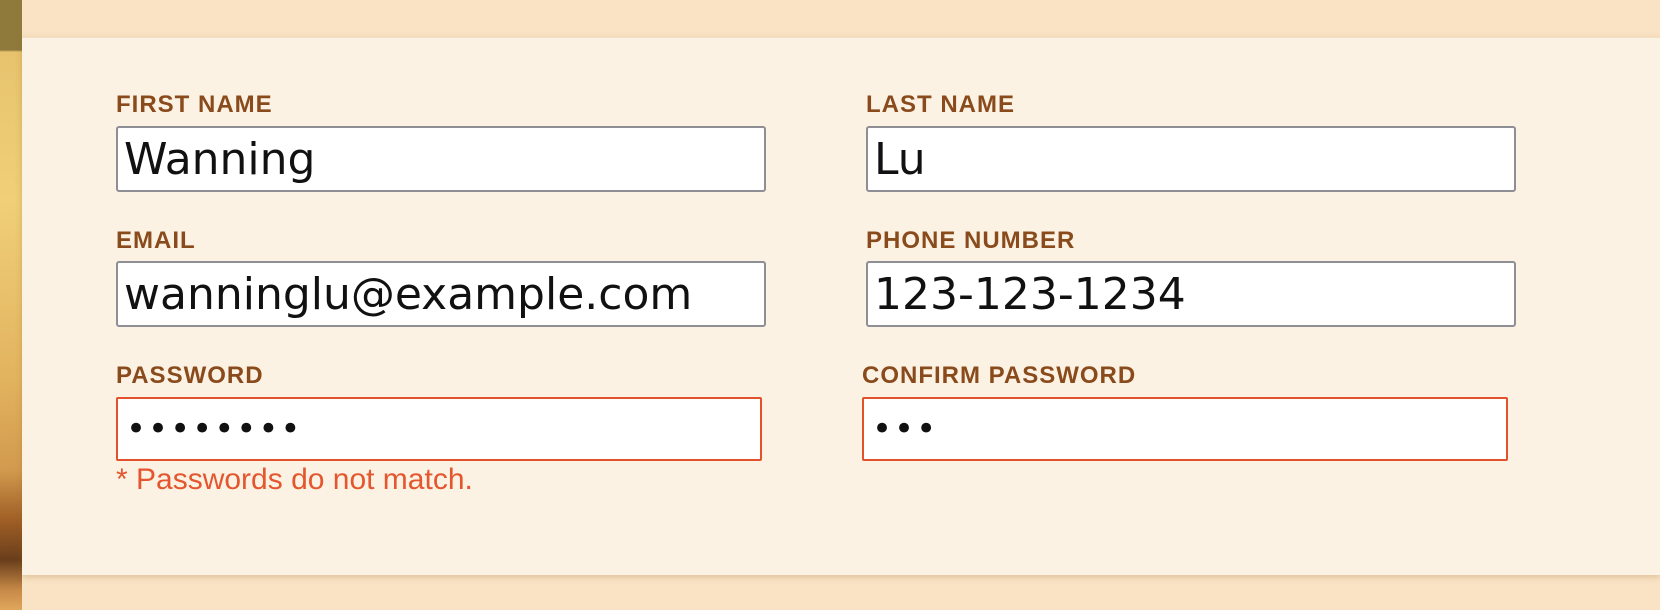 Image resolution: width=1660 pixels, height=610 pixels. Describe the element at coordinates (1191, 294) in the screenshot. I see `phone-number-input` at that location.